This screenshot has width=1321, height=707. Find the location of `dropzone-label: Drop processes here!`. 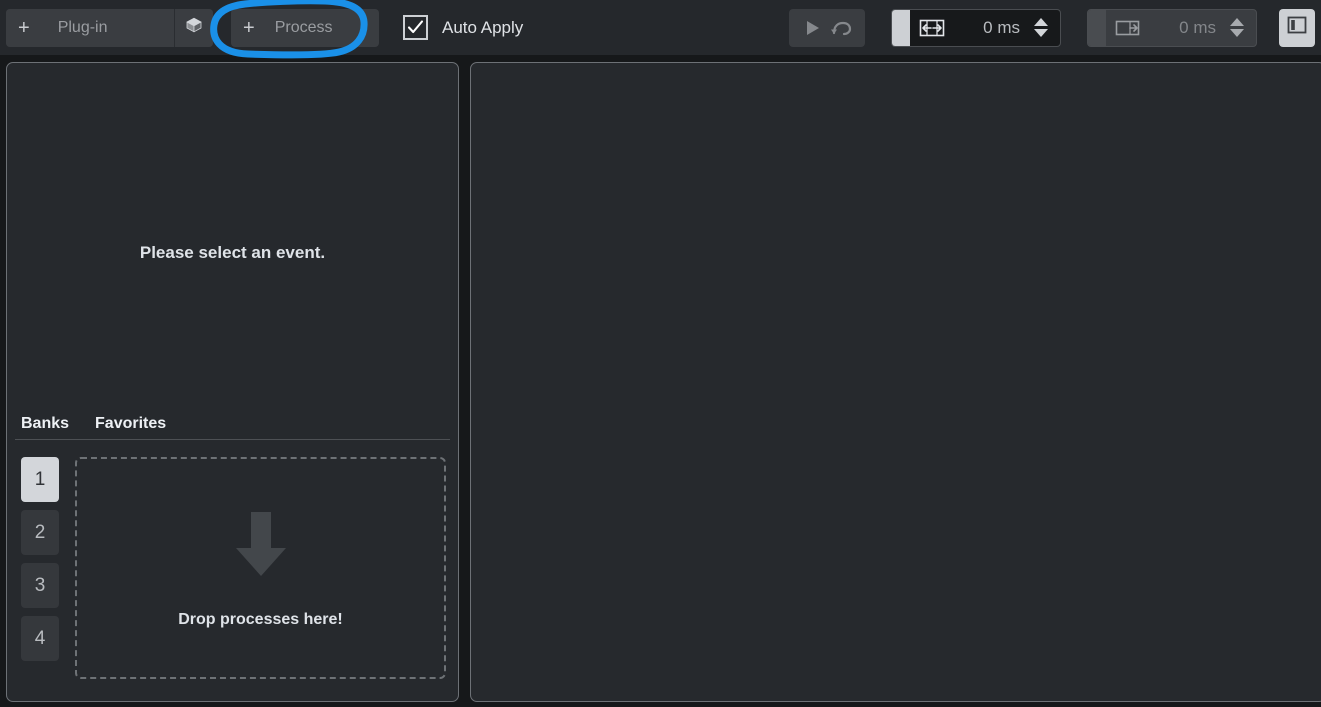

dropzone-label: Drop processes here! is located at coordinates (260, 619).